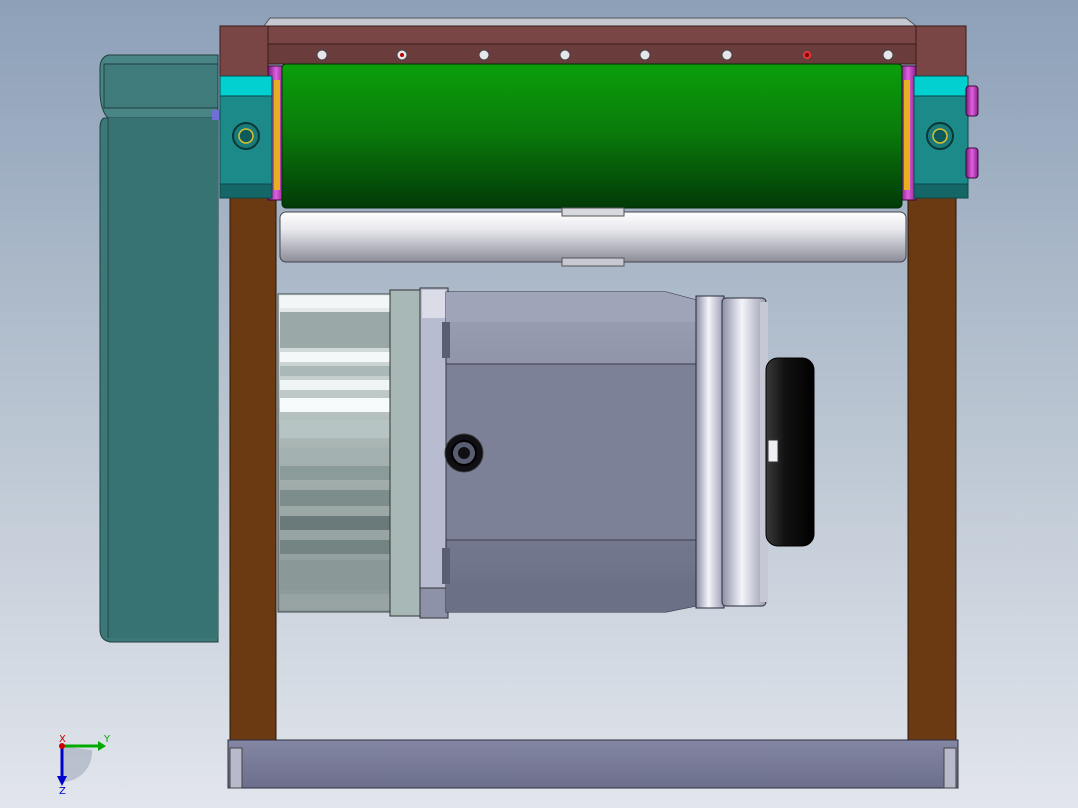  Describe the element at coordinates (246, 137) in the screenshot. I see `bearing-block-left` at that location.